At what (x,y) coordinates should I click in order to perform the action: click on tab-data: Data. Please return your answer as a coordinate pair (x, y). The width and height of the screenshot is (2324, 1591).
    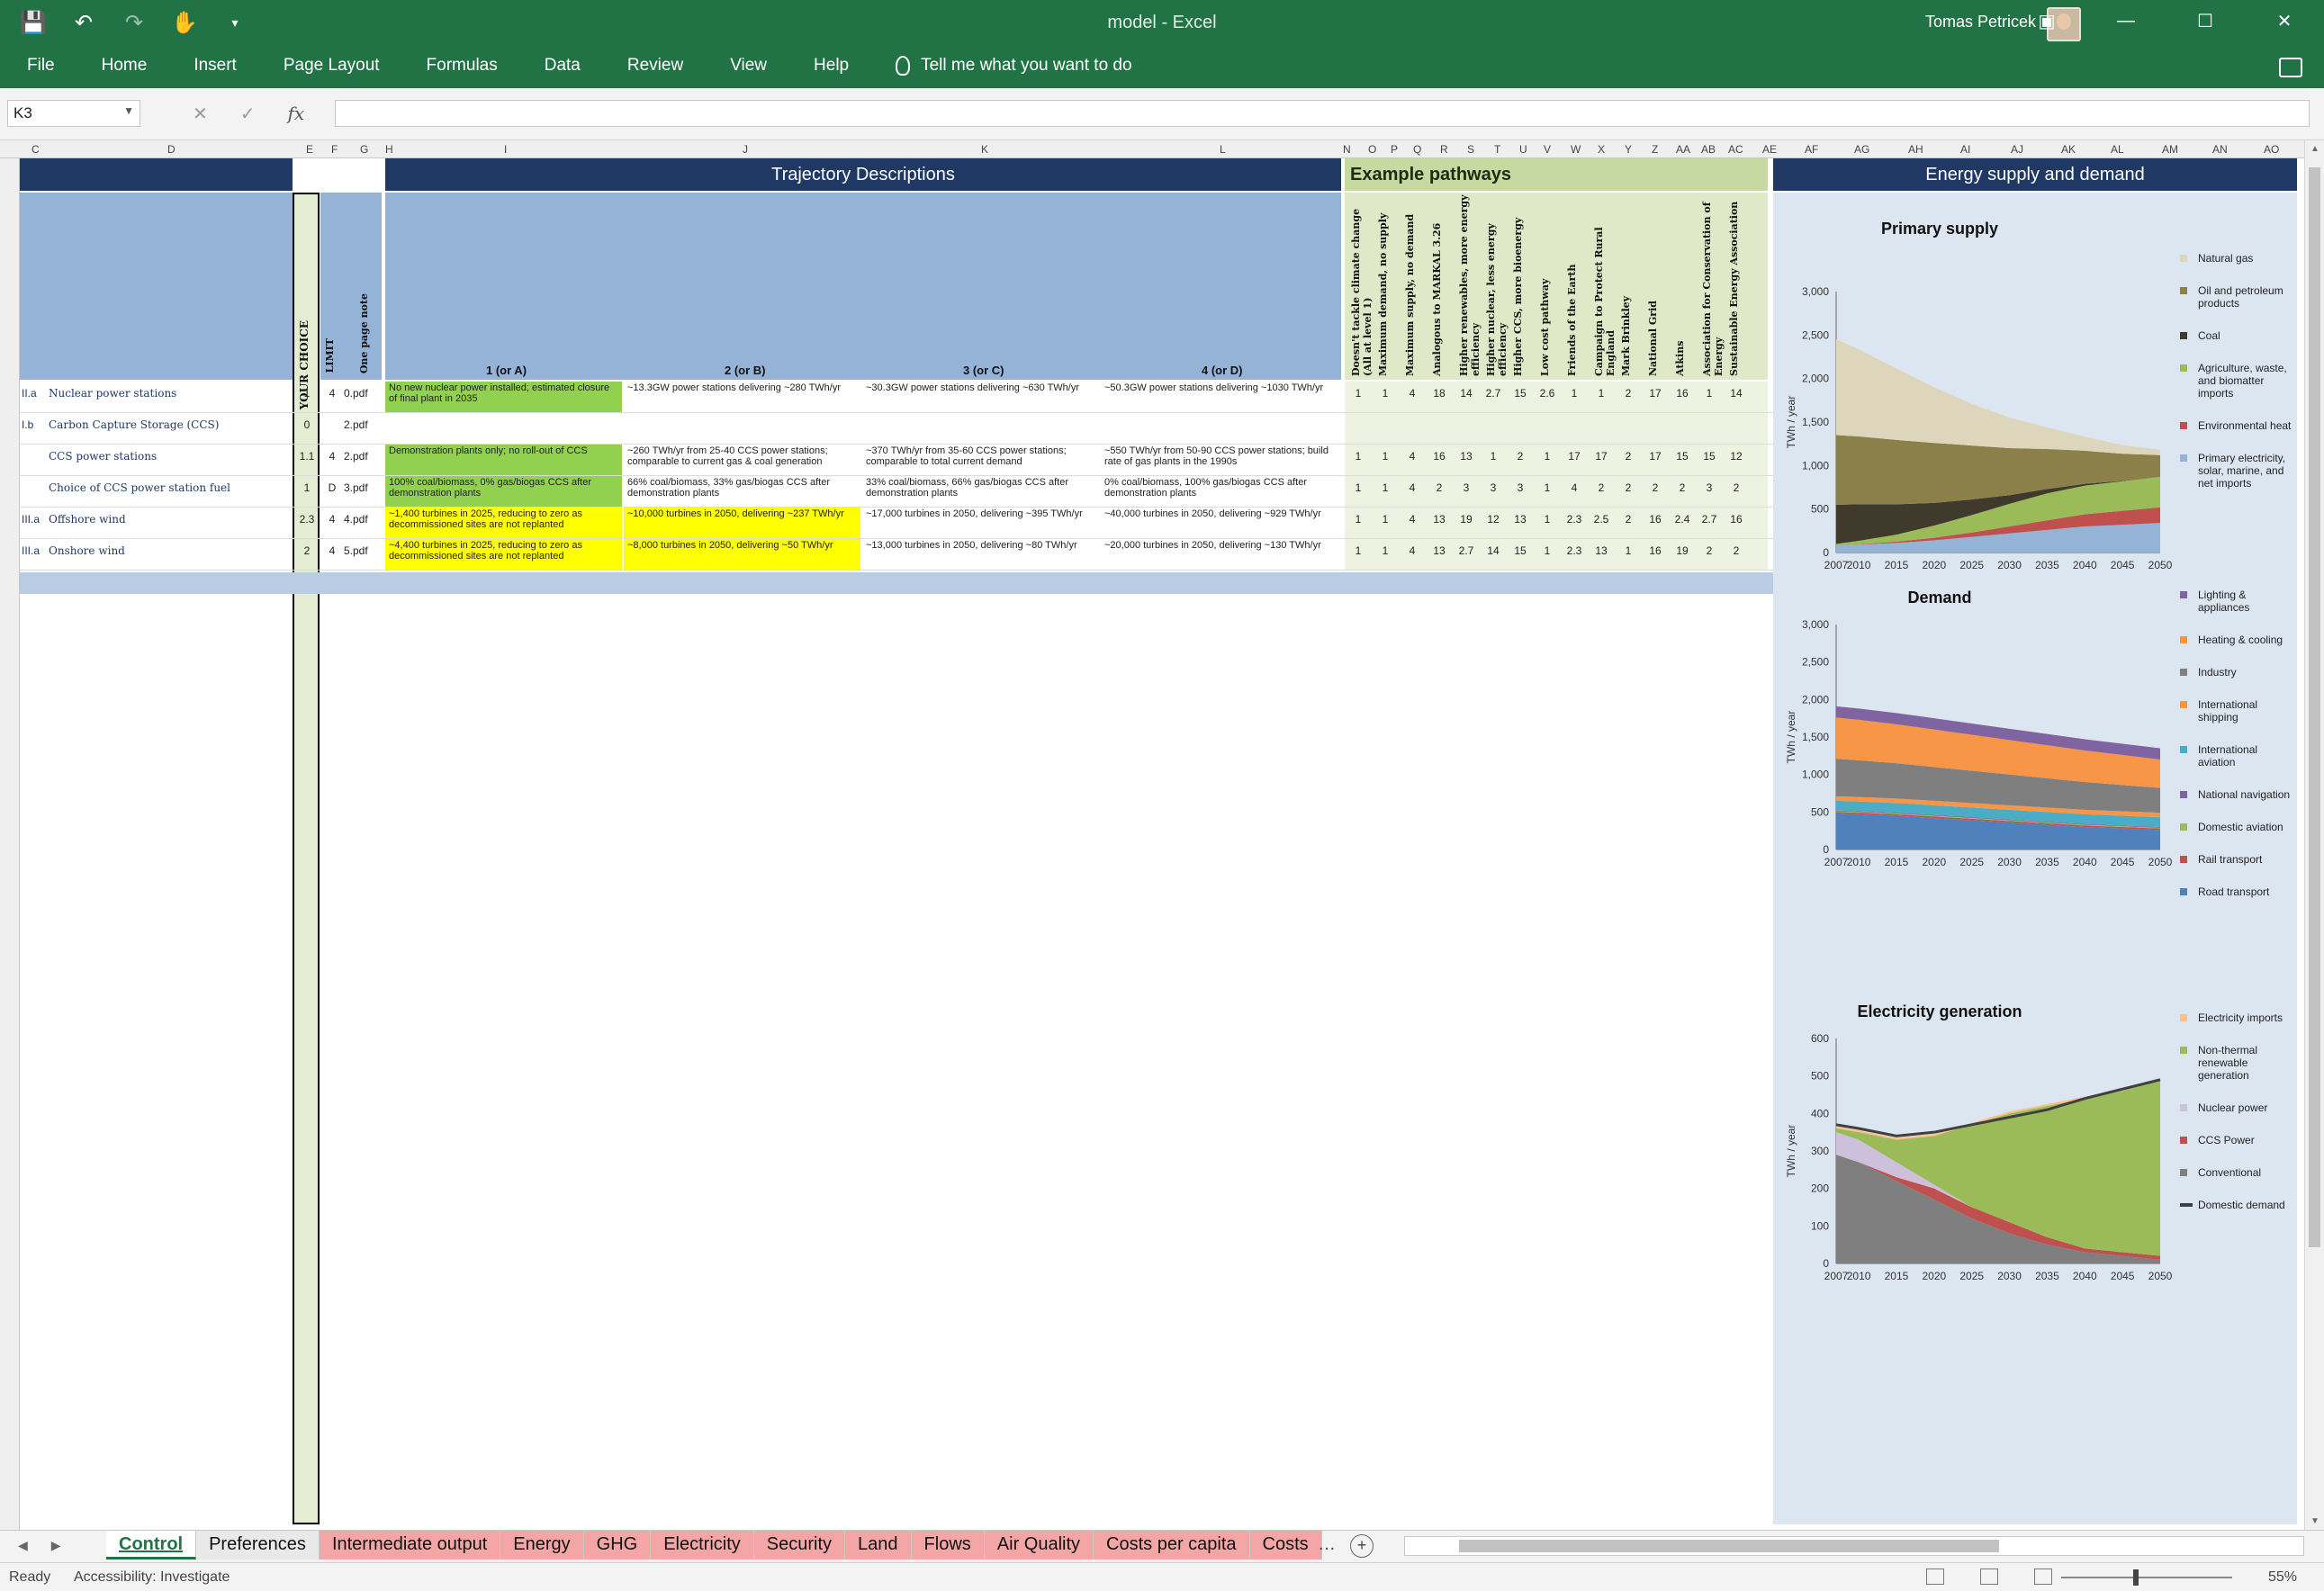
    Looking at the image, I should click on (563, 66).